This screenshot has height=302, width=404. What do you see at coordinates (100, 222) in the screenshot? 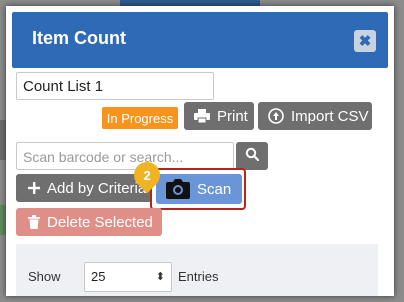
I see `delete-selected-label: Delete Selected` at bounding box center [100, 222].